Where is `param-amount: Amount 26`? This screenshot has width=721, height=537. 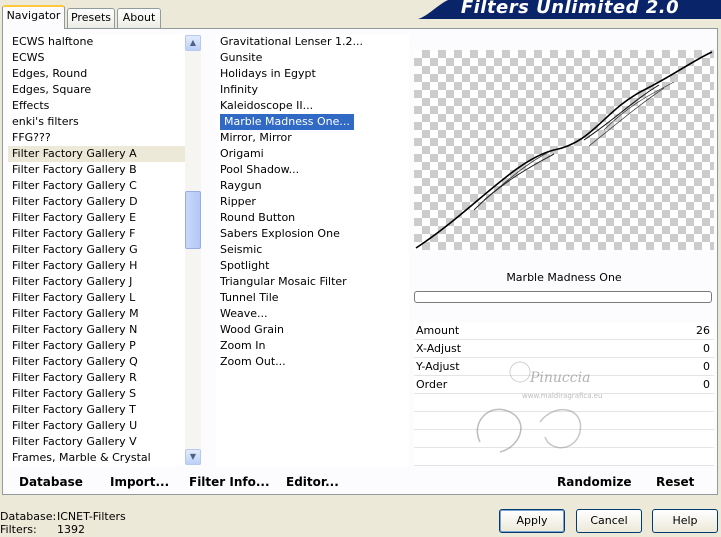 param-amount: Amount 26 is located at coordinates (564, 331).